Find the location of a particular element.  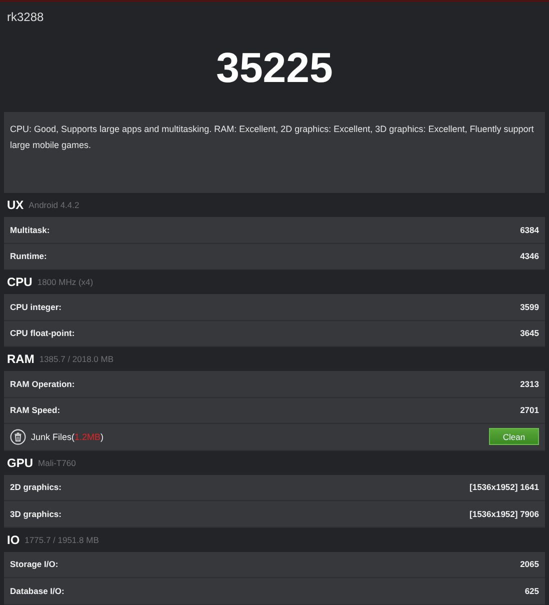

section-subtitle: Android 4.4.2 is located at coordinates (54, 205).